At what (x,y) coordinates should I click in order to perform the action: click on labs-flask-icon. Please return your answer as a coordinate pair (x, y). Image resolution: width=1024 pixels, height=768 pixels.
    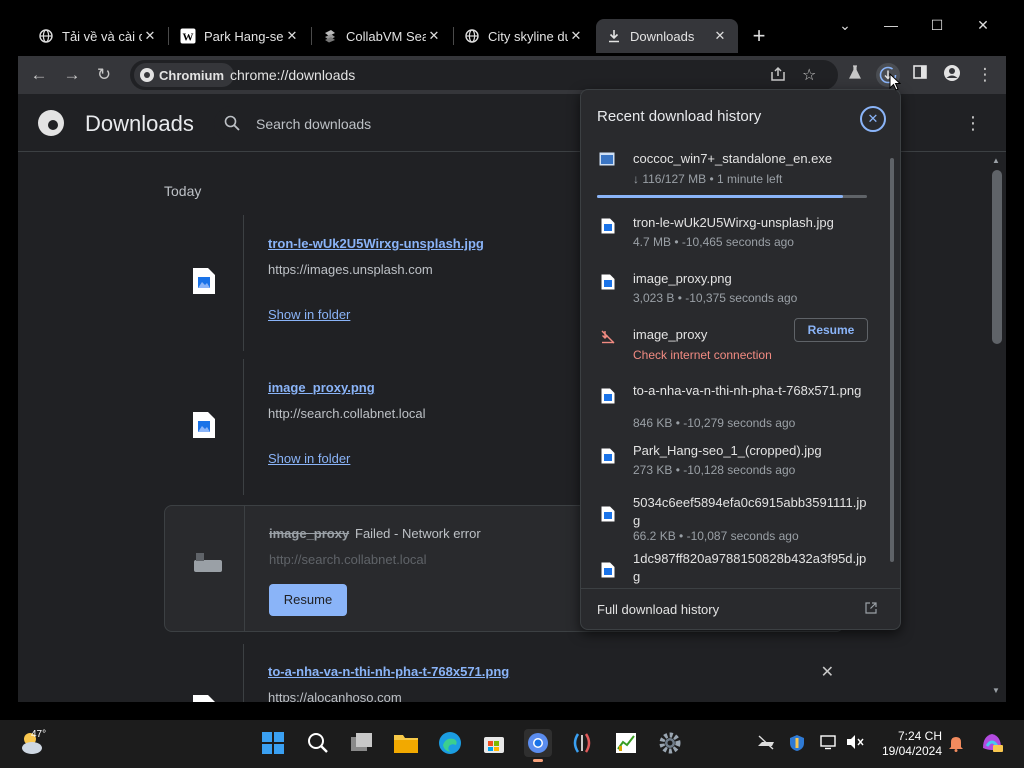
    Looking at the image, I should click on (855, 75).